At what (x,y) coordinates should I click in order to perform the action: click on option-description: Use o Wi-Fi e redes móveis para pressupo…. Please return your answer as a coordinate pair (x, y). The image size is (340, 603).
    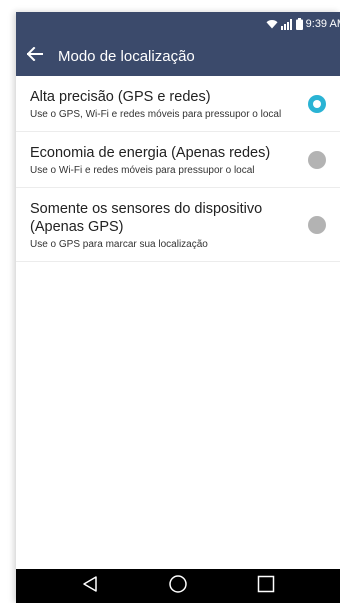
    Looking at the image, I should click on (142, 170).